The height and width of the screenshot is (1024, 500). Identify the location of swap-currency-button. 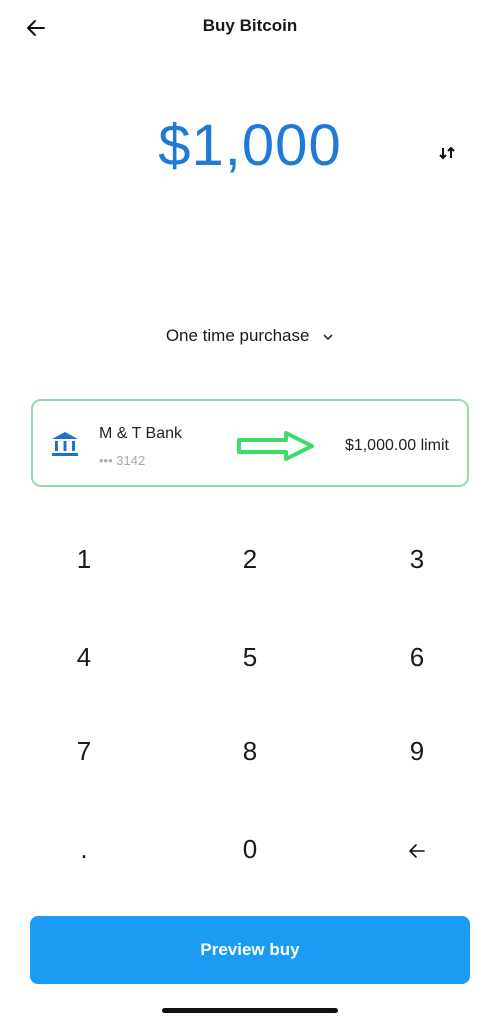
(447, 153).